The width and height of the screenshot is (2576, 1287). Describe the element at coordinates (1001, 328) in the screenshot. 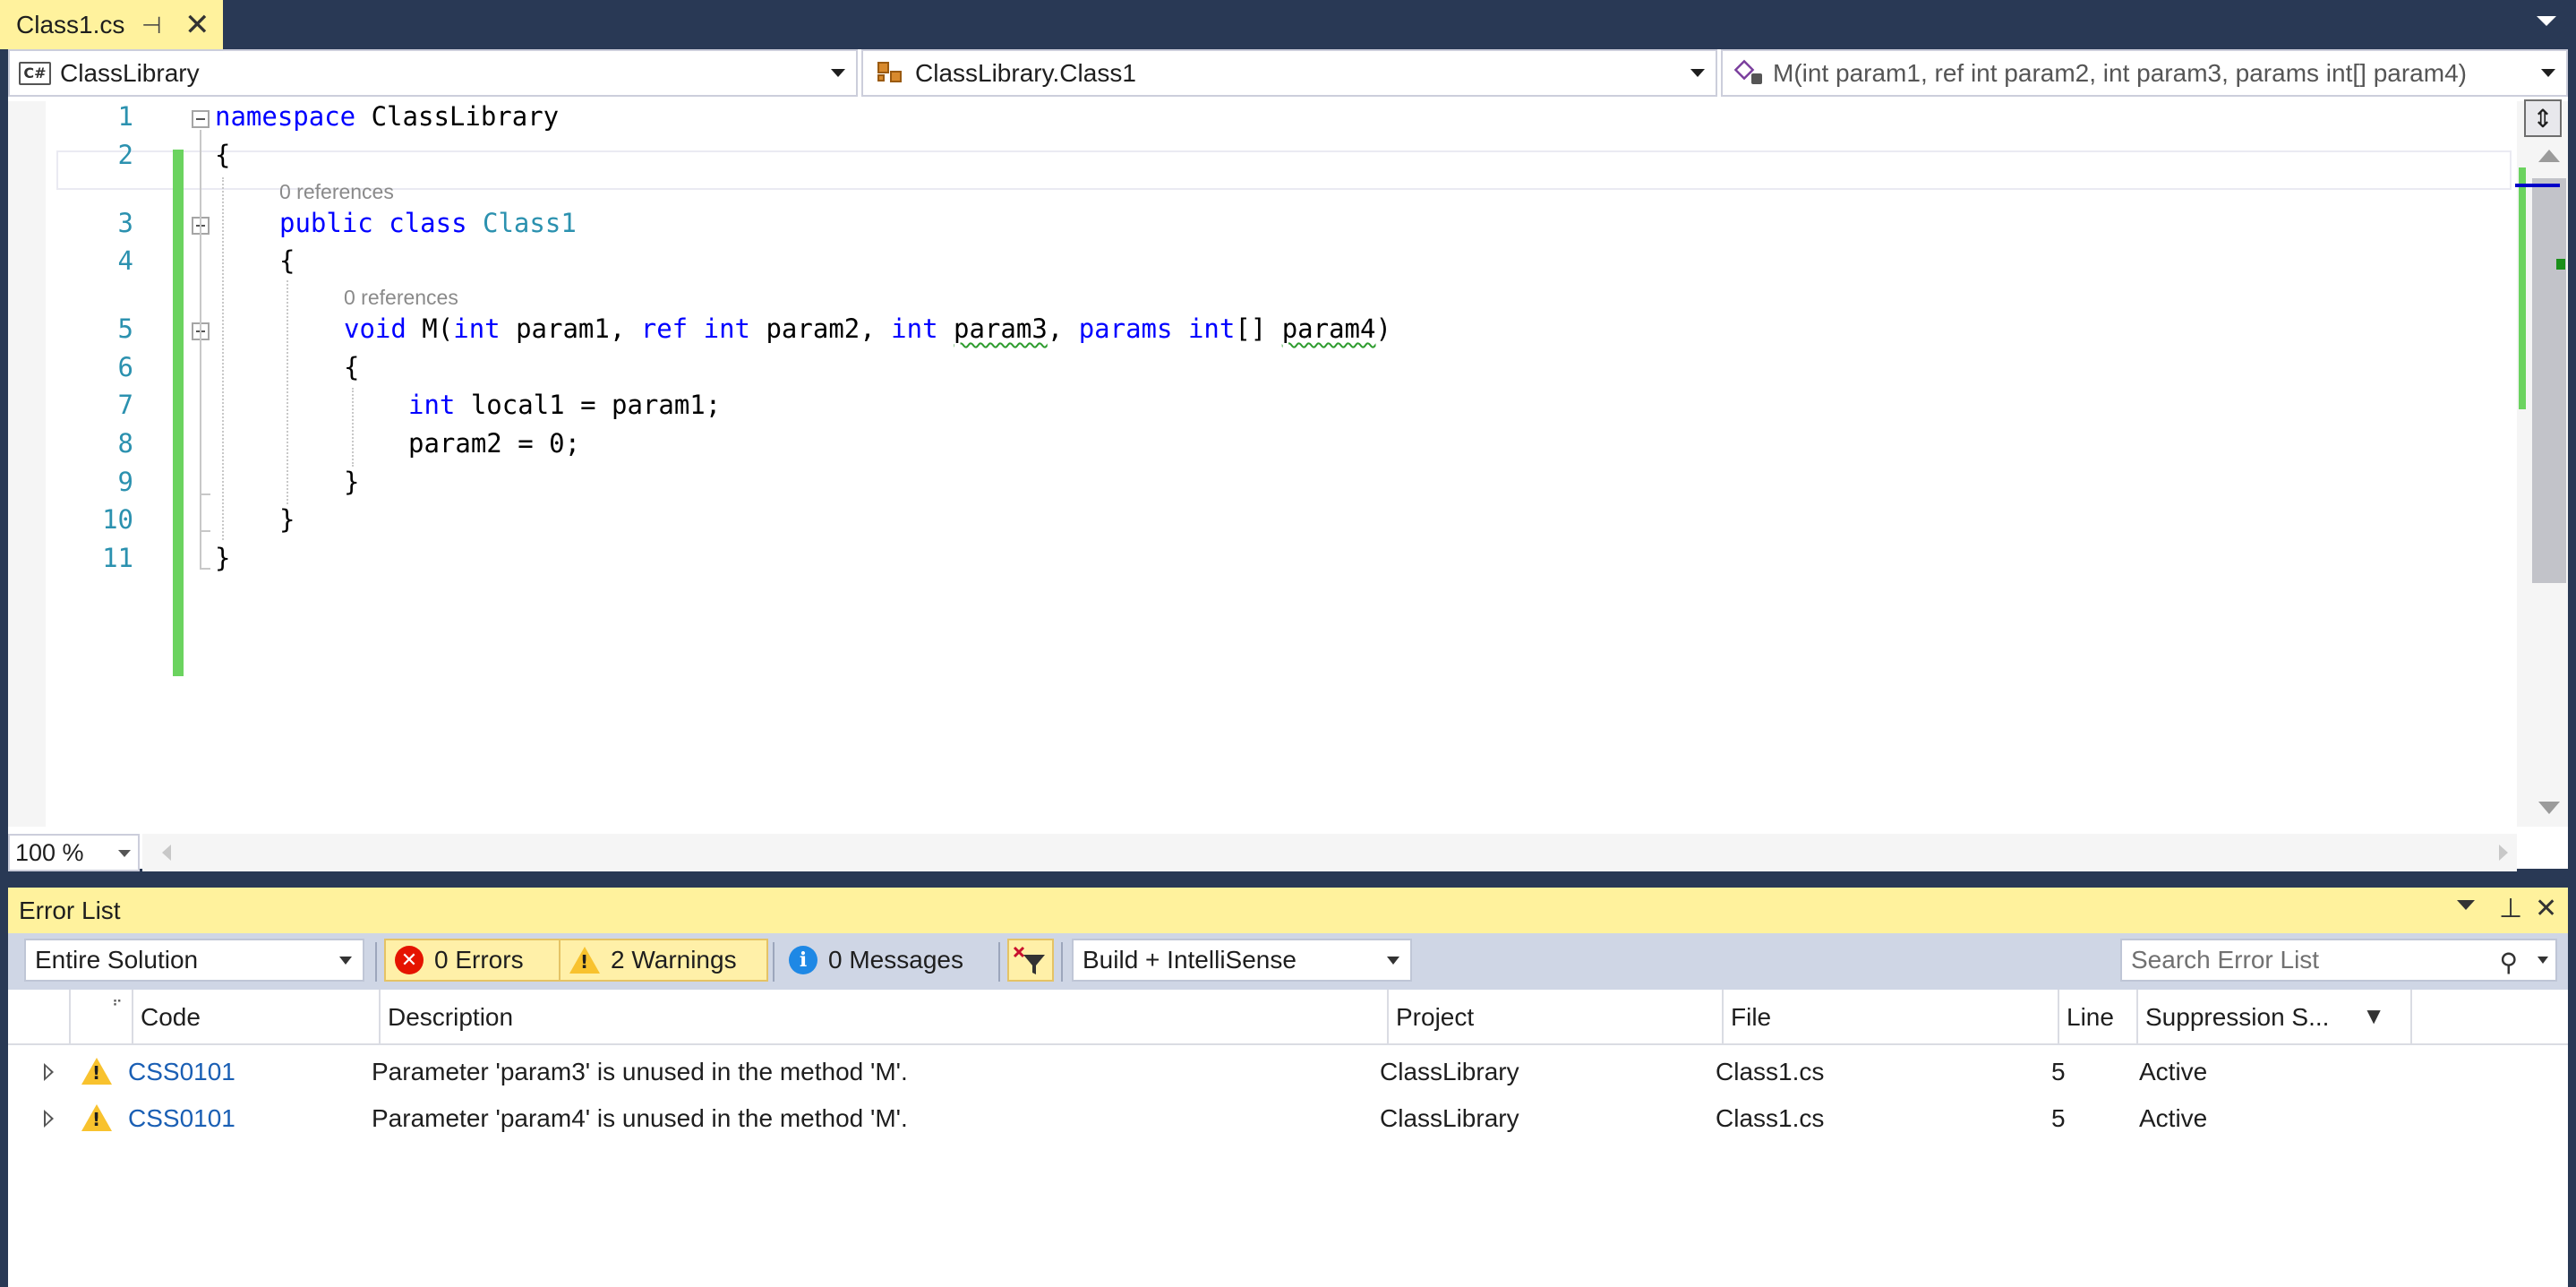

I see `squiggle-param3: param3` at that location.